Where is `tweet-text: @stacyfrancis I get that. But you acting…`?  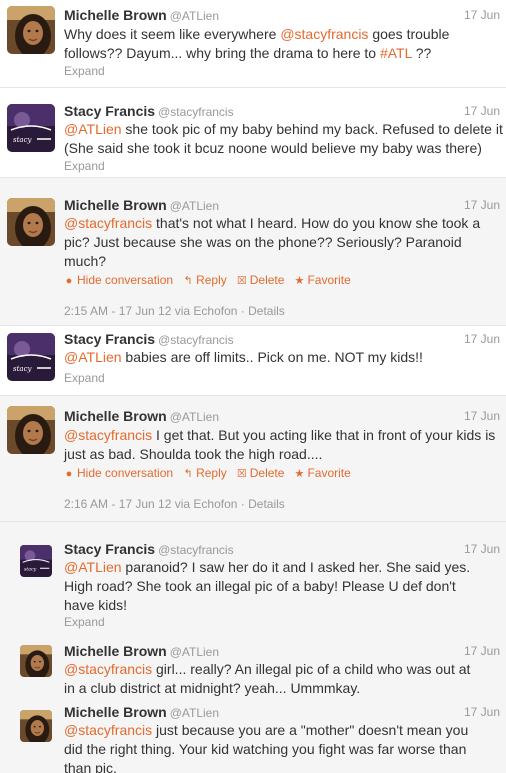 tweet-text: @stacyfrancis I get that. But you acting… is located at coordinates (281, 445).